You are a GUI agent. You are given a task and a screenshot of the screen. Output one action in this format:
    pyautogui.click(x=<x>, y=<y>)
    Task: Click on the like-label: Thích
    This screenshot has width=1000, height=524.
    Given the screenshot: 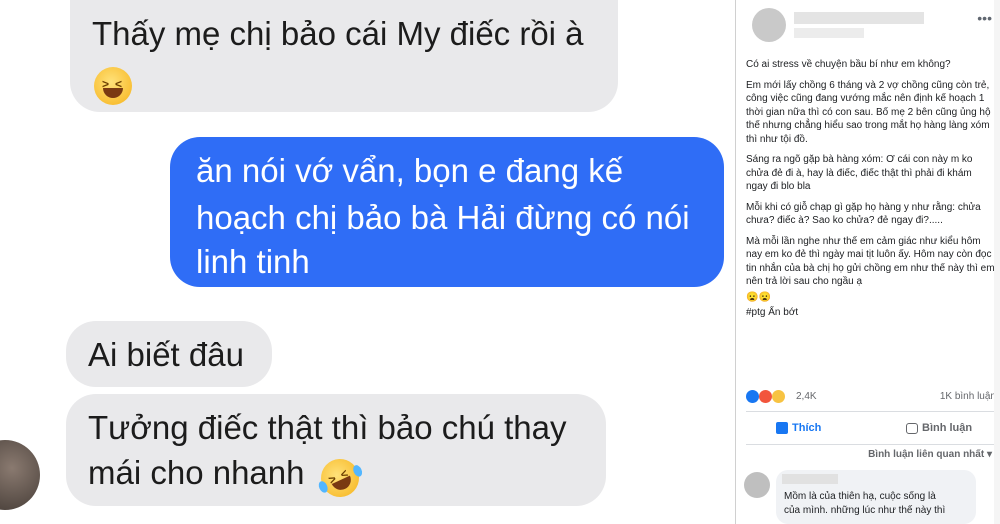 What is the action you would take?
    pyautogui.click(x=807, y=428)
    